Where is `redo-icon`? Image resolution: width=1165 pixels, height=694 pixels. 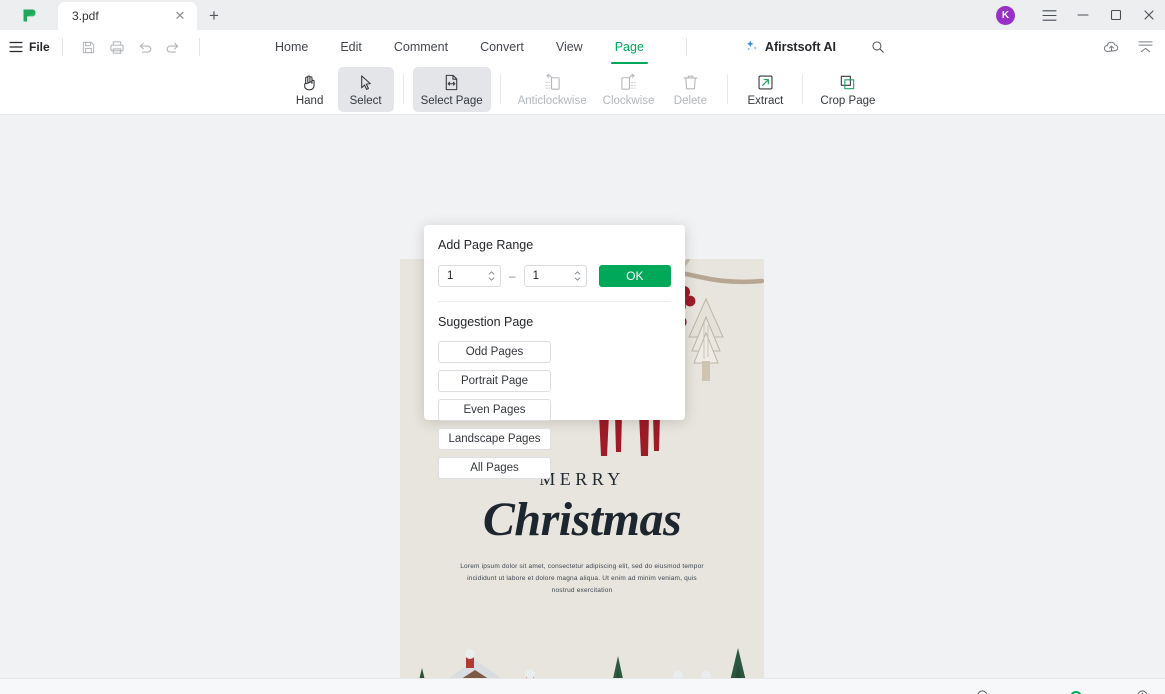 redo-icon is located at coordinates (173, 47).